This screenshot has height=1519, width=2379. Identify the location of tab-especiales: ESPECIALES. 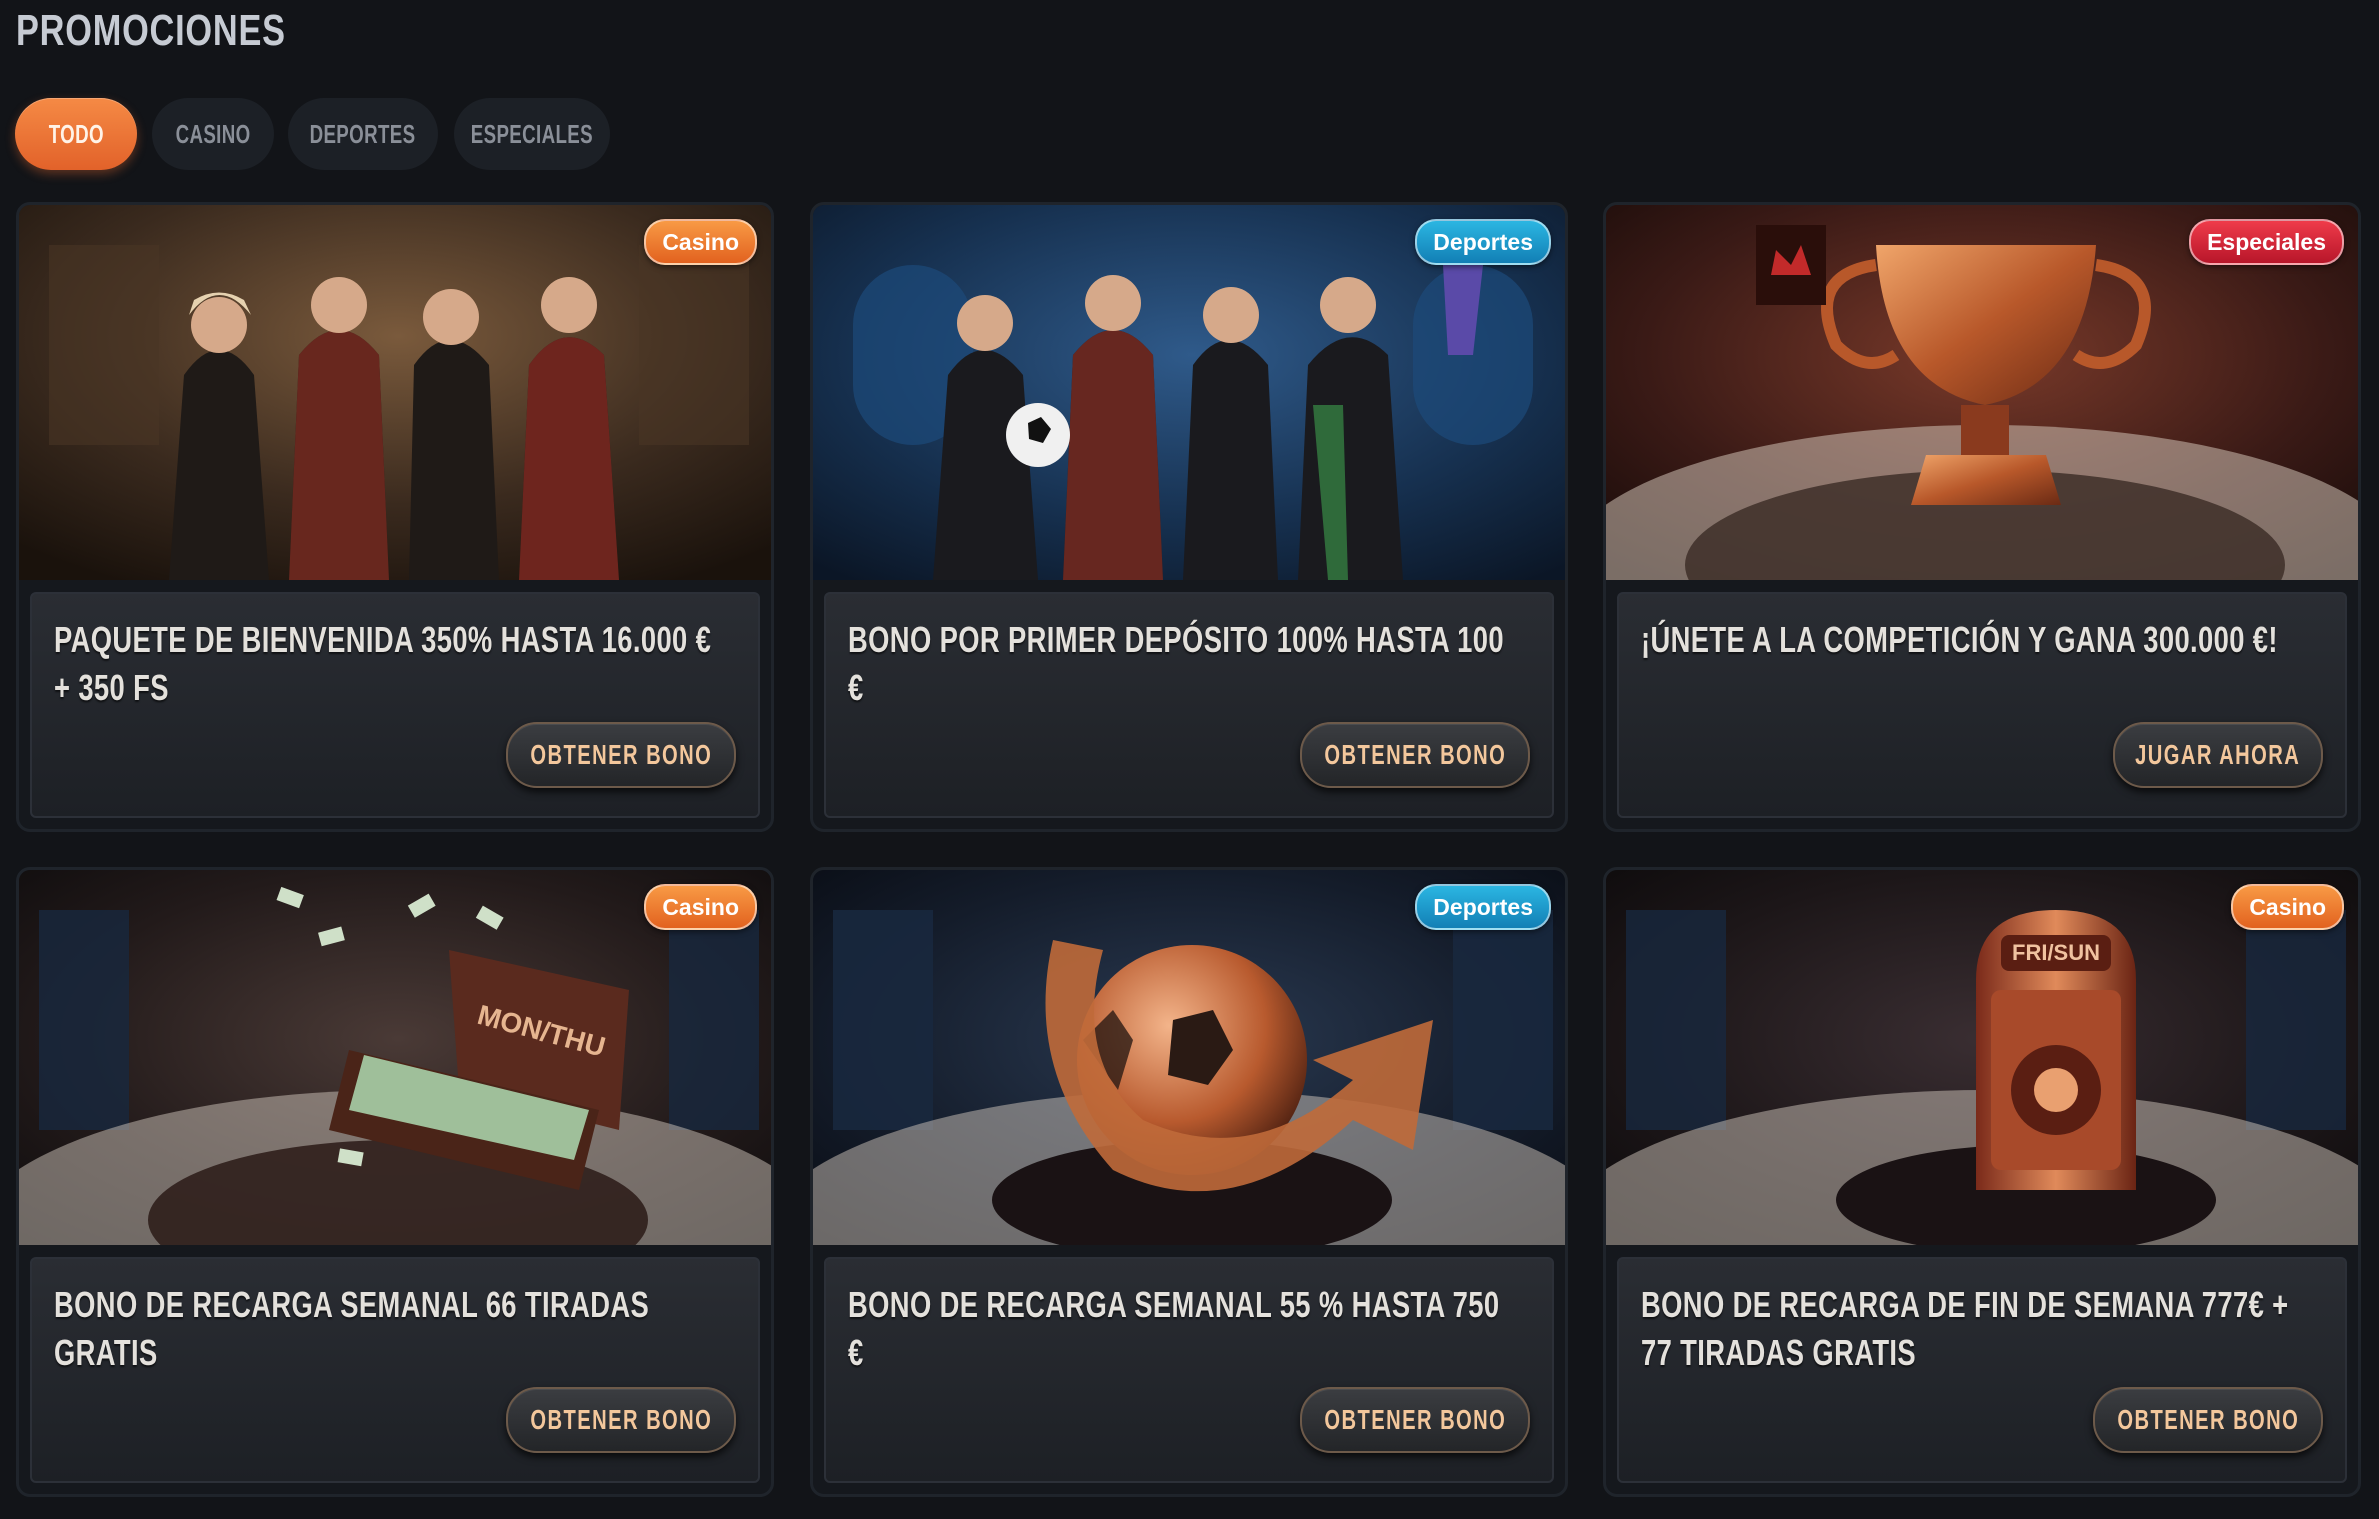
(532, 134).